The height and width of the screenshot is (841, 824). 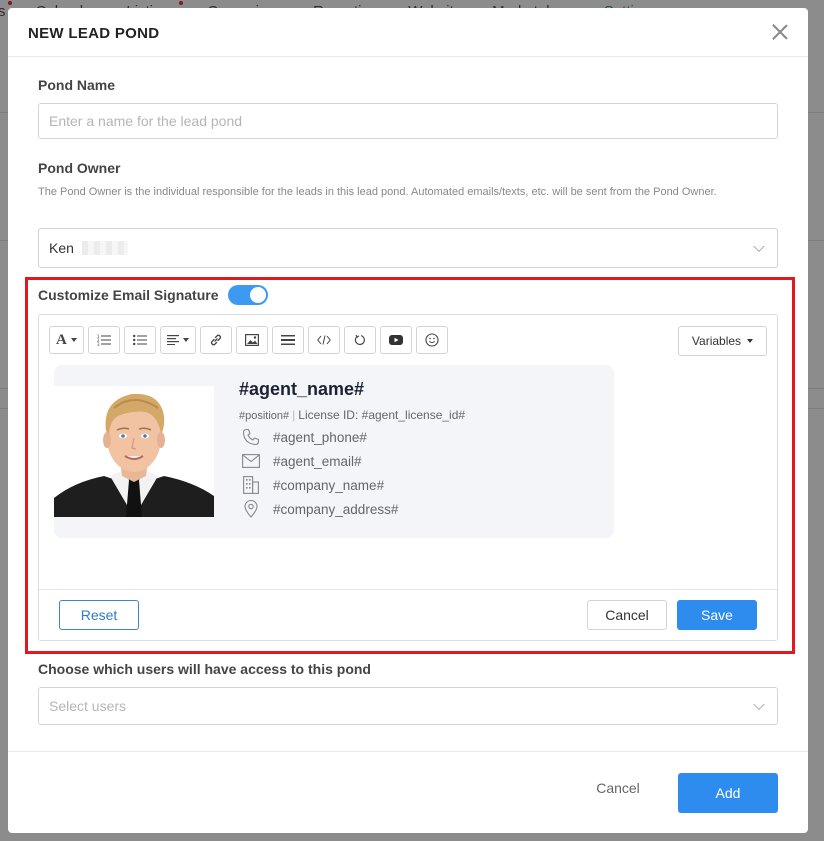 I want to click on pond-name-label: Pond Name, so click(x=77, y=85).